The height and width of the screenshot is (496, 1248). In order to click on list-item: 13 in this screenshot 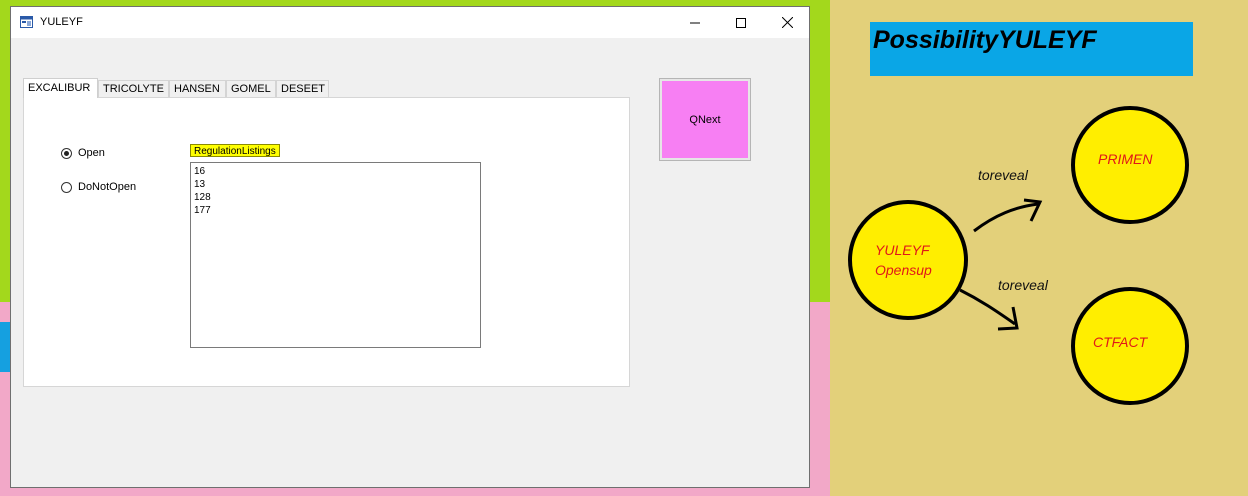, I will do `click(335, 184)`.